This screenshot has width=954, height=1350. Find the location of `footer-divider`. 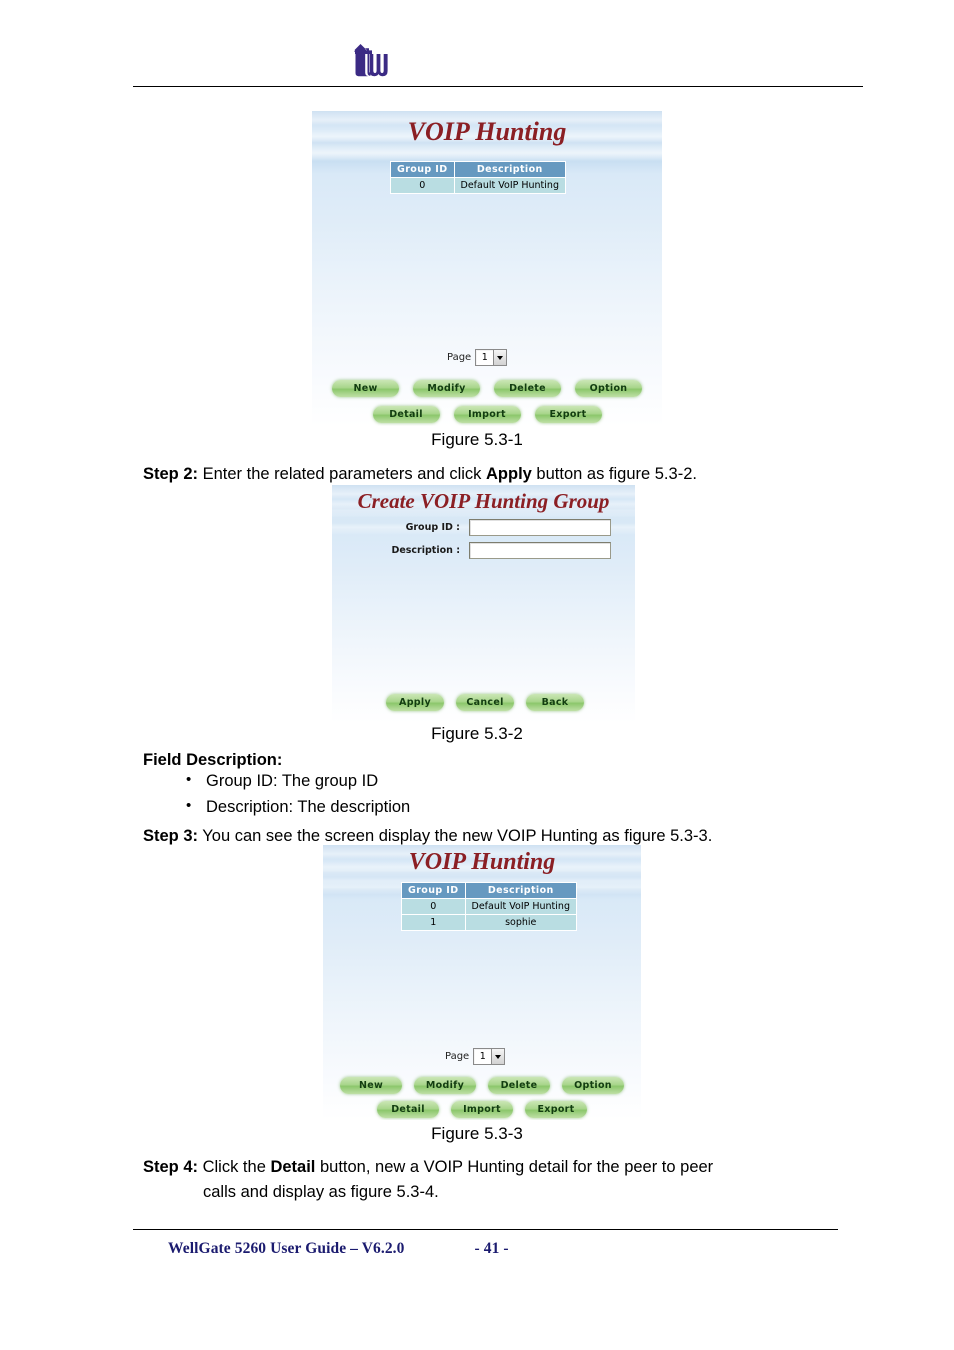

footer-divider is located at coordinates (485, 1229).